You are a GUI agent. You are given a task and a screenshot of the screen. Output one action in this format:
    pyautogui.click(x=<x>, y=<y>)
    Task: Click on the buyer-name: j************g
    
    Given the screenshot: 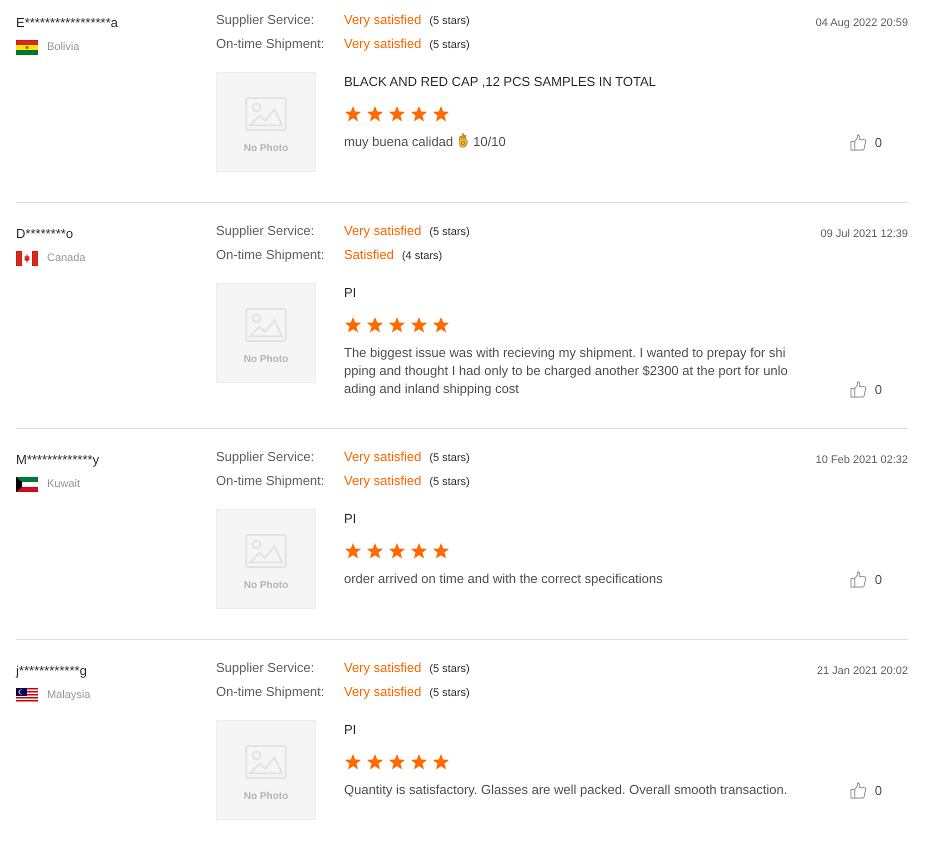 What is the action you would take?
    pyautogui.click(x=52, y=671)
    